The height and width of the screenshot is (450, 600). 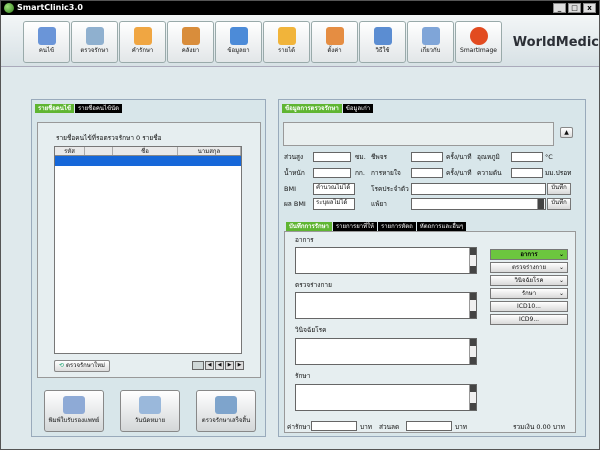 I want to click on appointment-button: วันนัดหมาย, so click(x=150, y=411).